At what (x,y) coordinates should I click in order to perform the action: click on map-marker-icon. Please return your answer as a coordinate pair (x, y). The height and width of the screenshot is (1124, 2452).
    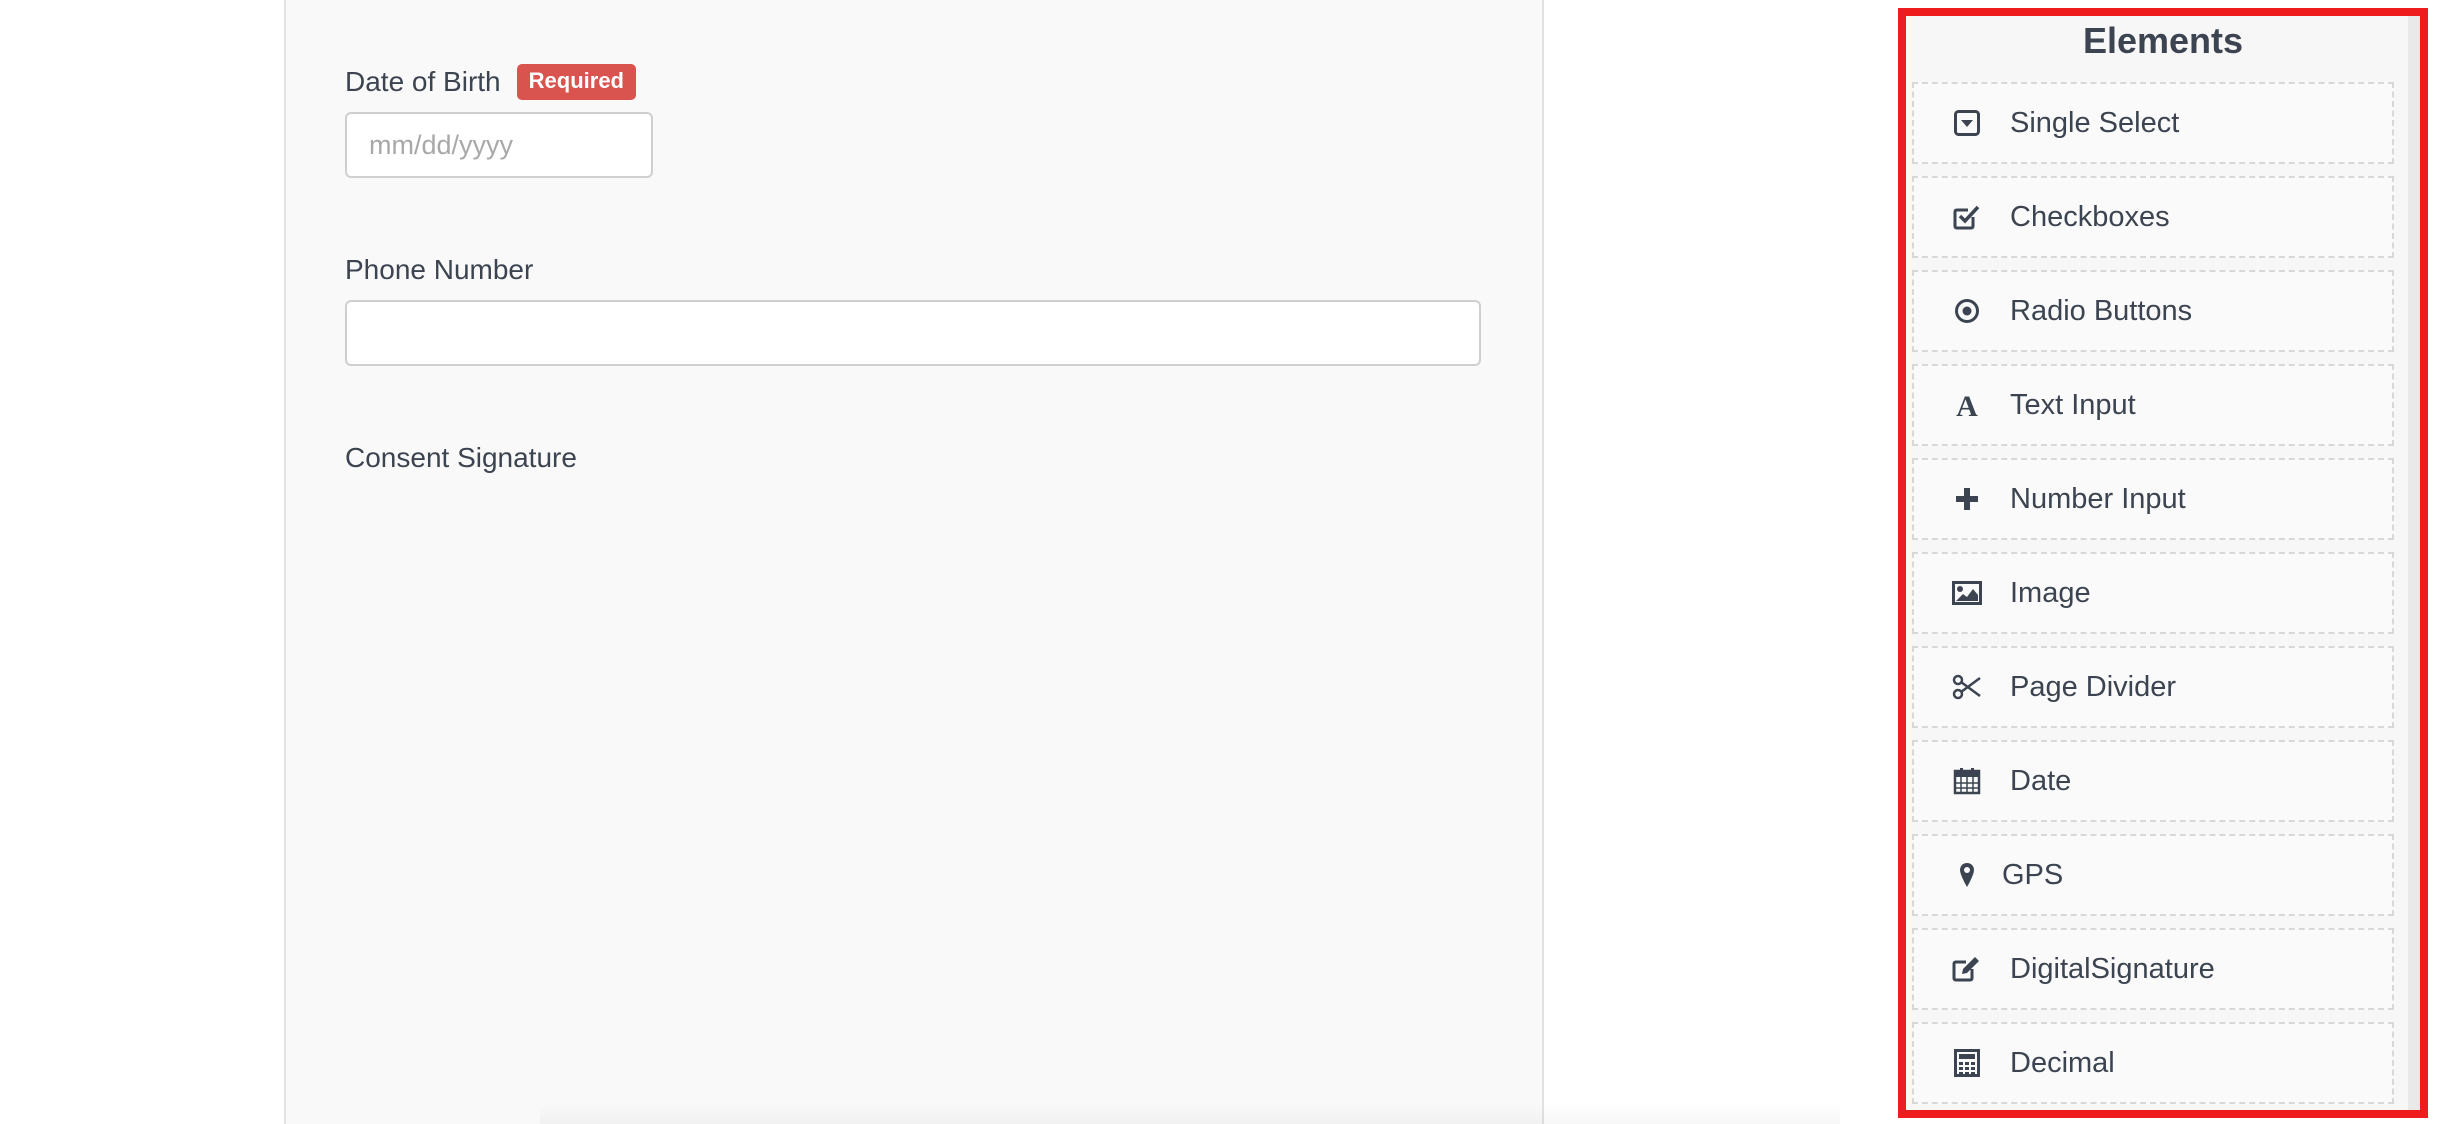
    Looking at the image, I should click on (1967, 875).